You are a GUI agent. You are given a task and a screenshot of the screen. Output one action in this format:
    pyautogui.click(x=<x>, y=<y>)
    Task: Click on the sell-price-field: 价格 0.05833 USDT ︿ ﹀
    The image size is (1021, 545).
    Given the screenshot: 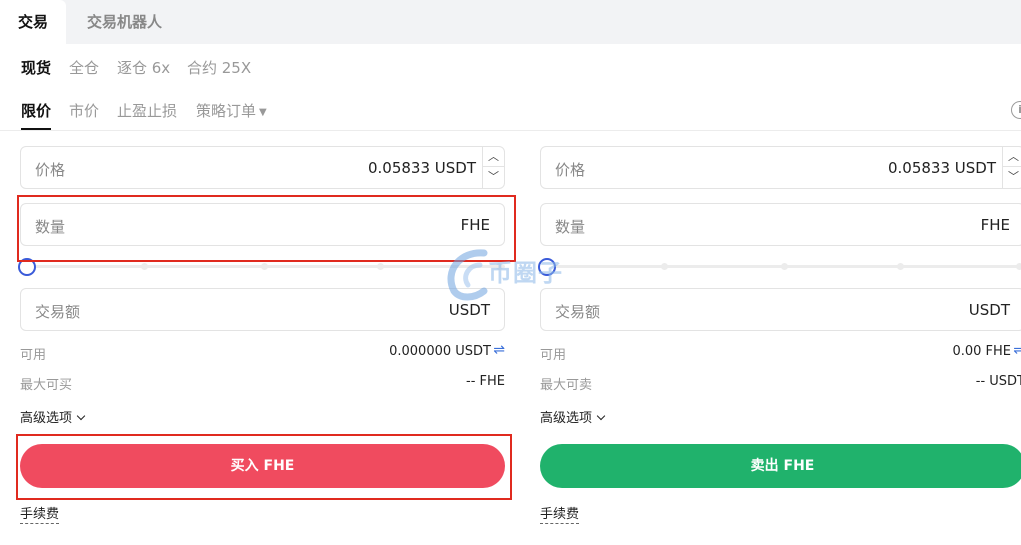 What is the action you would take?
    pyautogui.click(x=780, y=167)
    